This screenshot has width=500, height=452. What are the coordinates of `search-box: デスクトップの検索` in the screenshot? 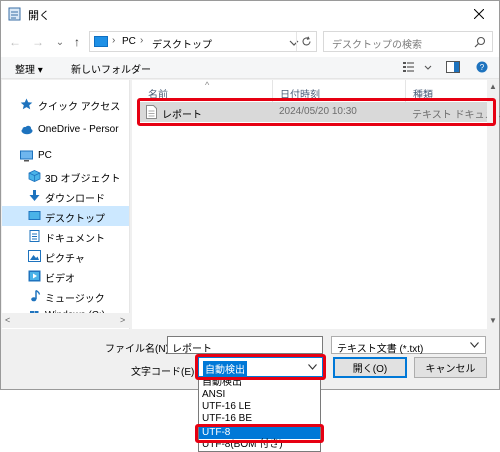 It's located at (408, 41).